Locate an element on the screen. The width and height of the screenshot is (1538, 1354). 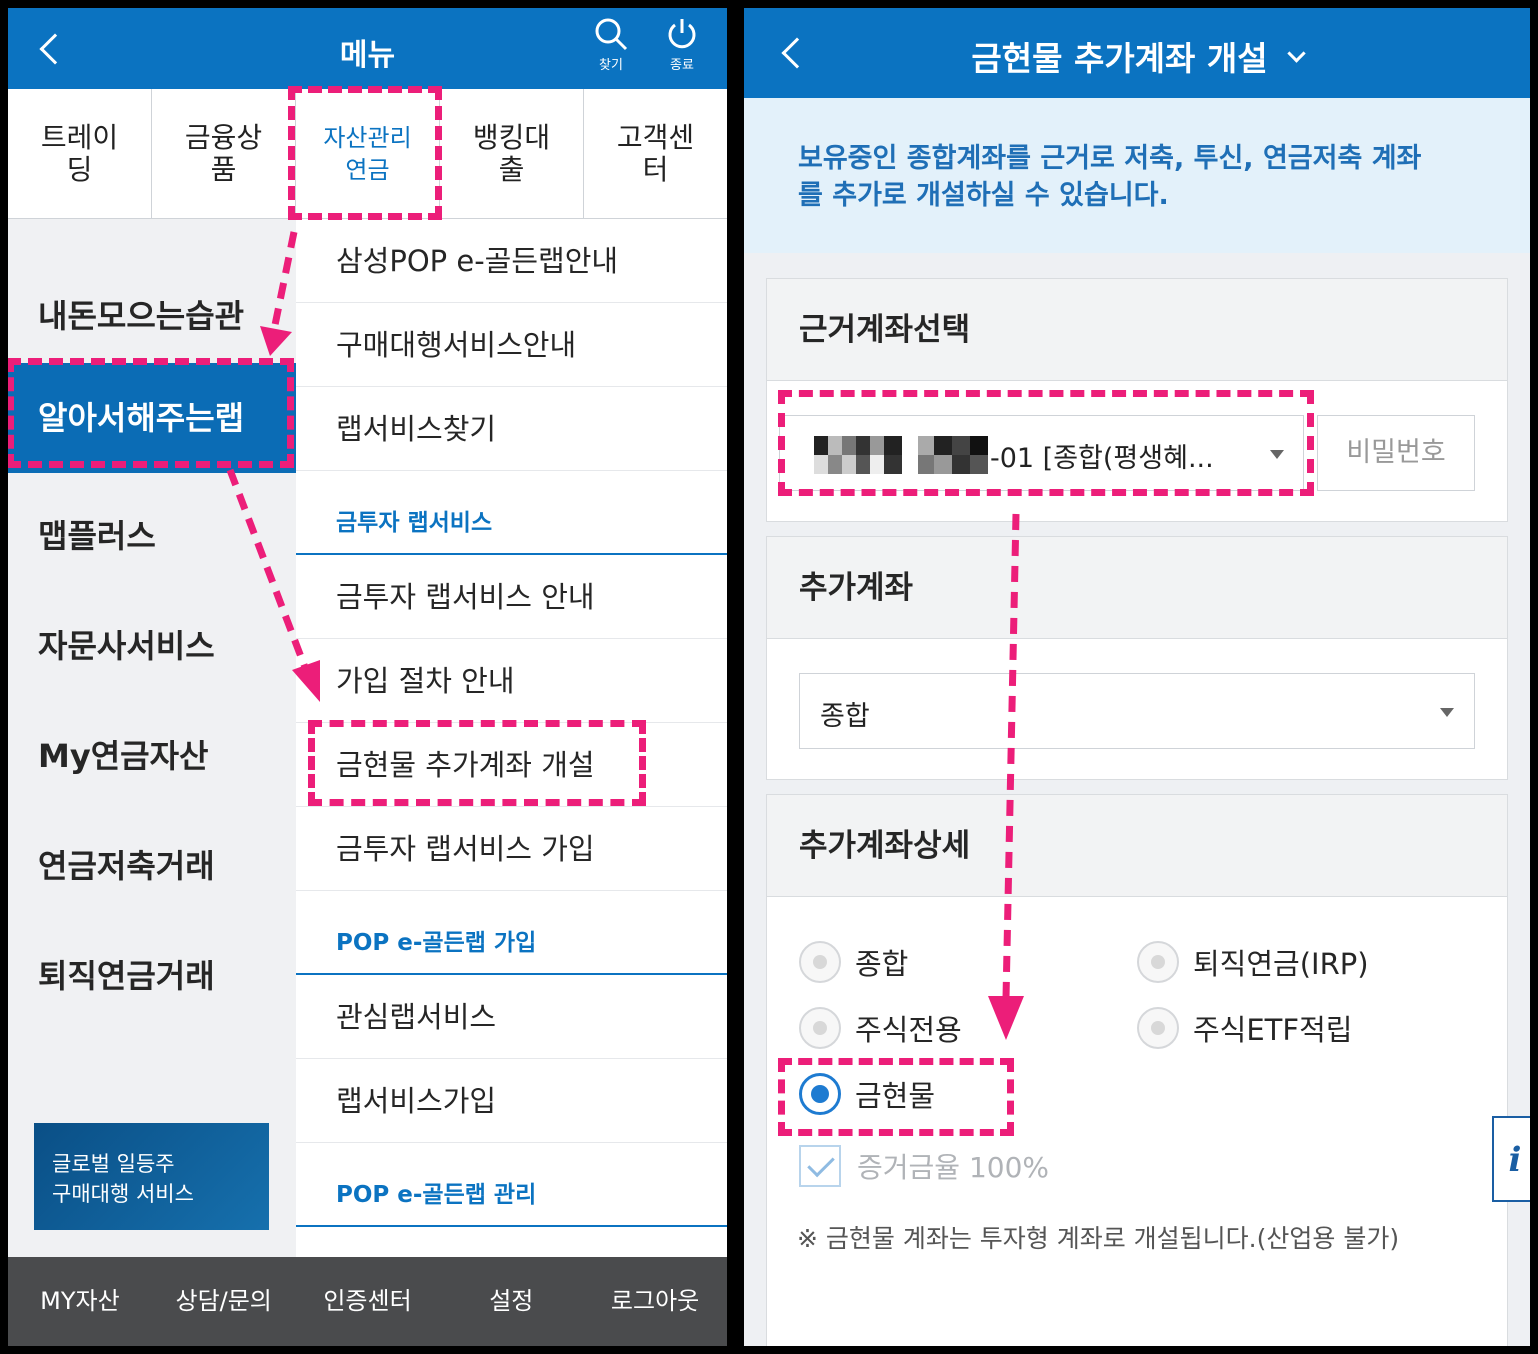
checkbox-icon is located at coordinates (820, 1166).